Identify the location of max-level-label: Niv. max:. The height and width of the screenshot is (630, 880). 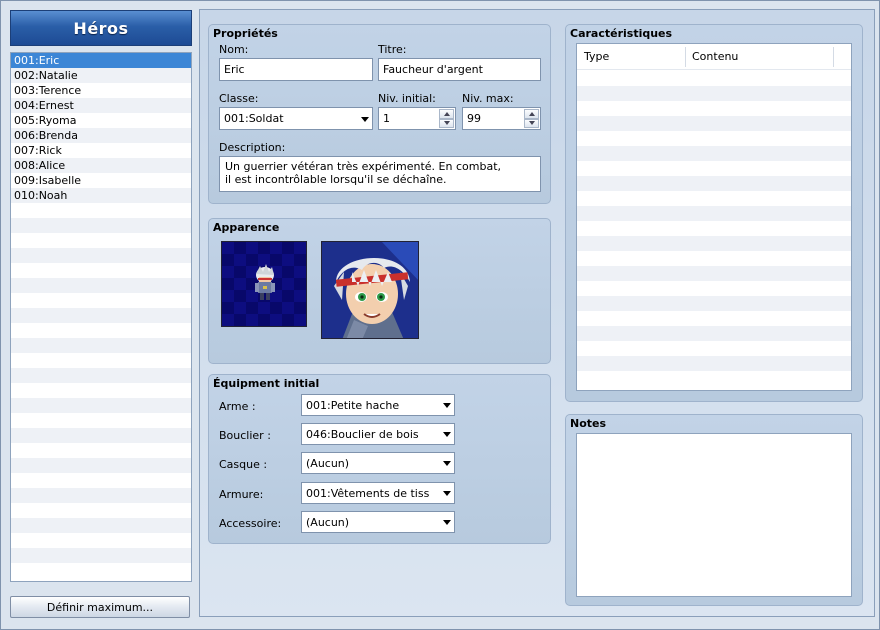
(488, 98).